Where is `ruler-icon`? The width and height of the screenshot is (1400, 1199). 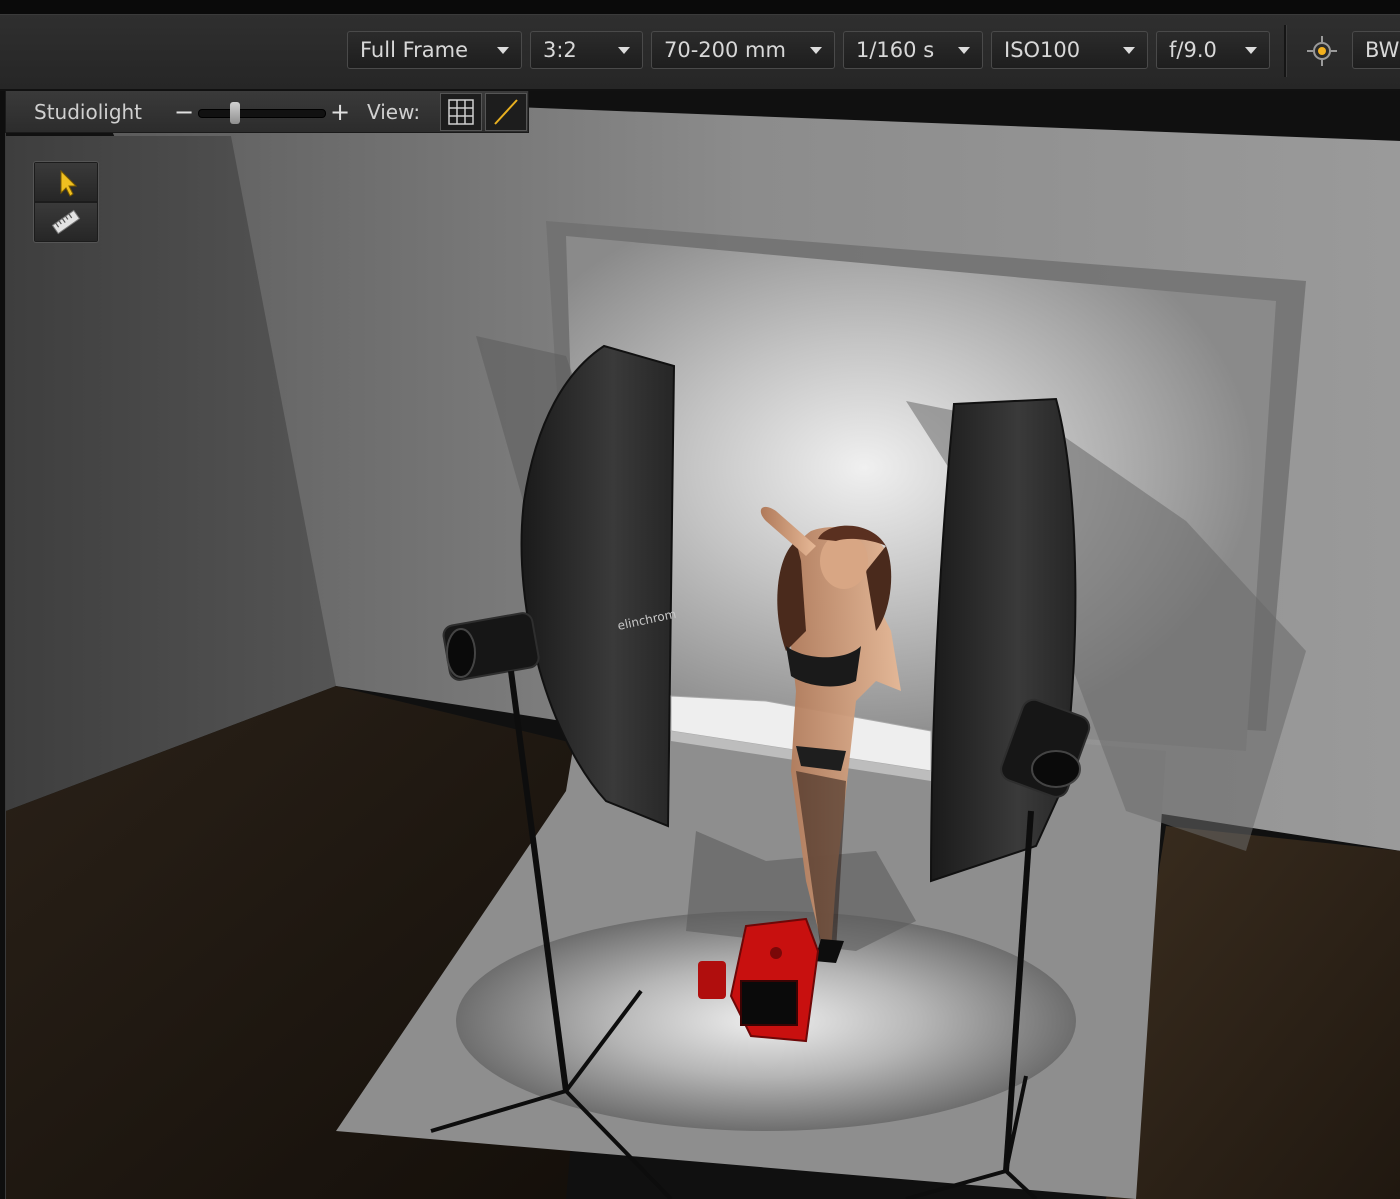
ruler-icon is located at coordinates (66, 222).